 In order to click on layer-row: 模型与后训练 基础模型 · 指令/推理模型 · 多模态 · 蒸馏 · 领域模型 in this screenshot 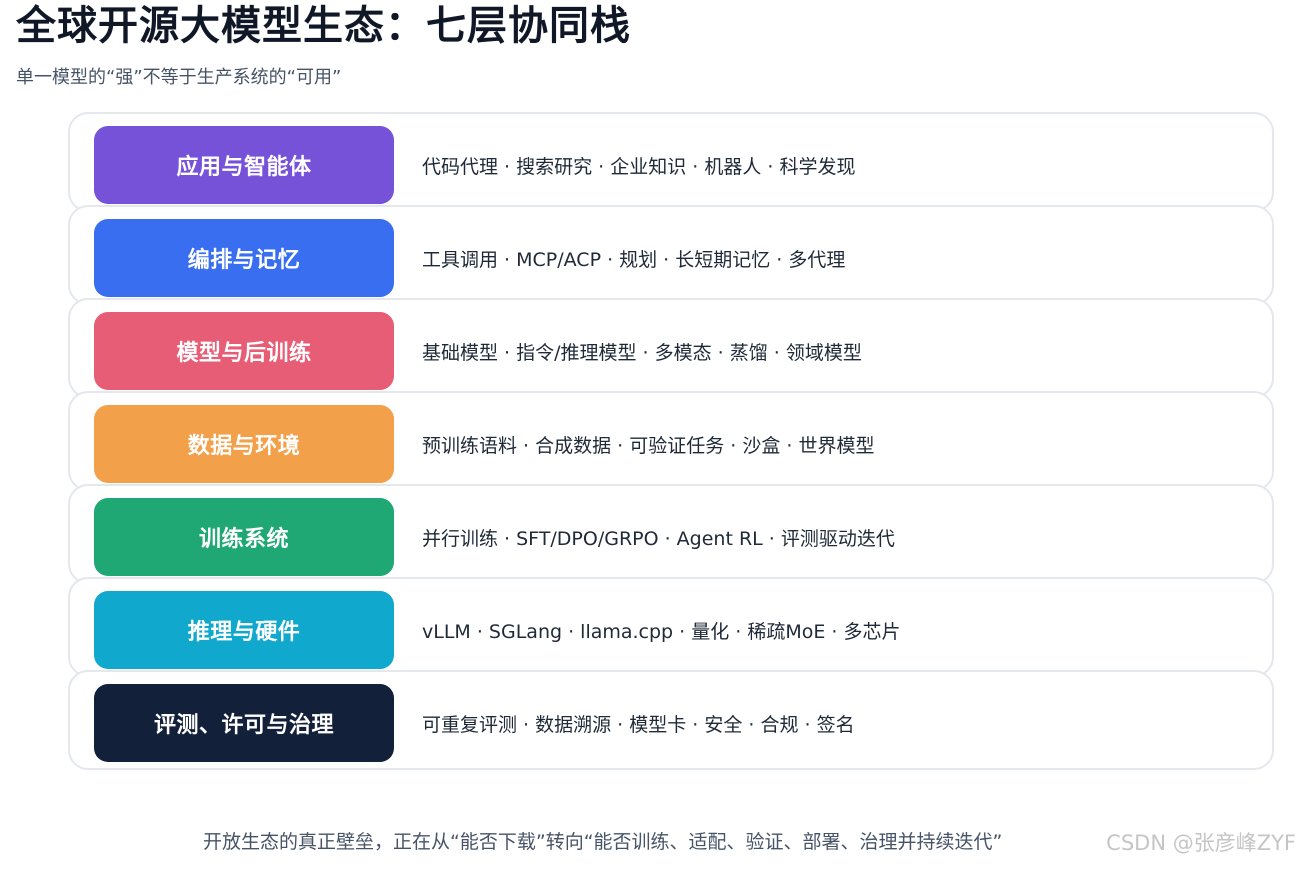, I will do `click(671, 348)`.